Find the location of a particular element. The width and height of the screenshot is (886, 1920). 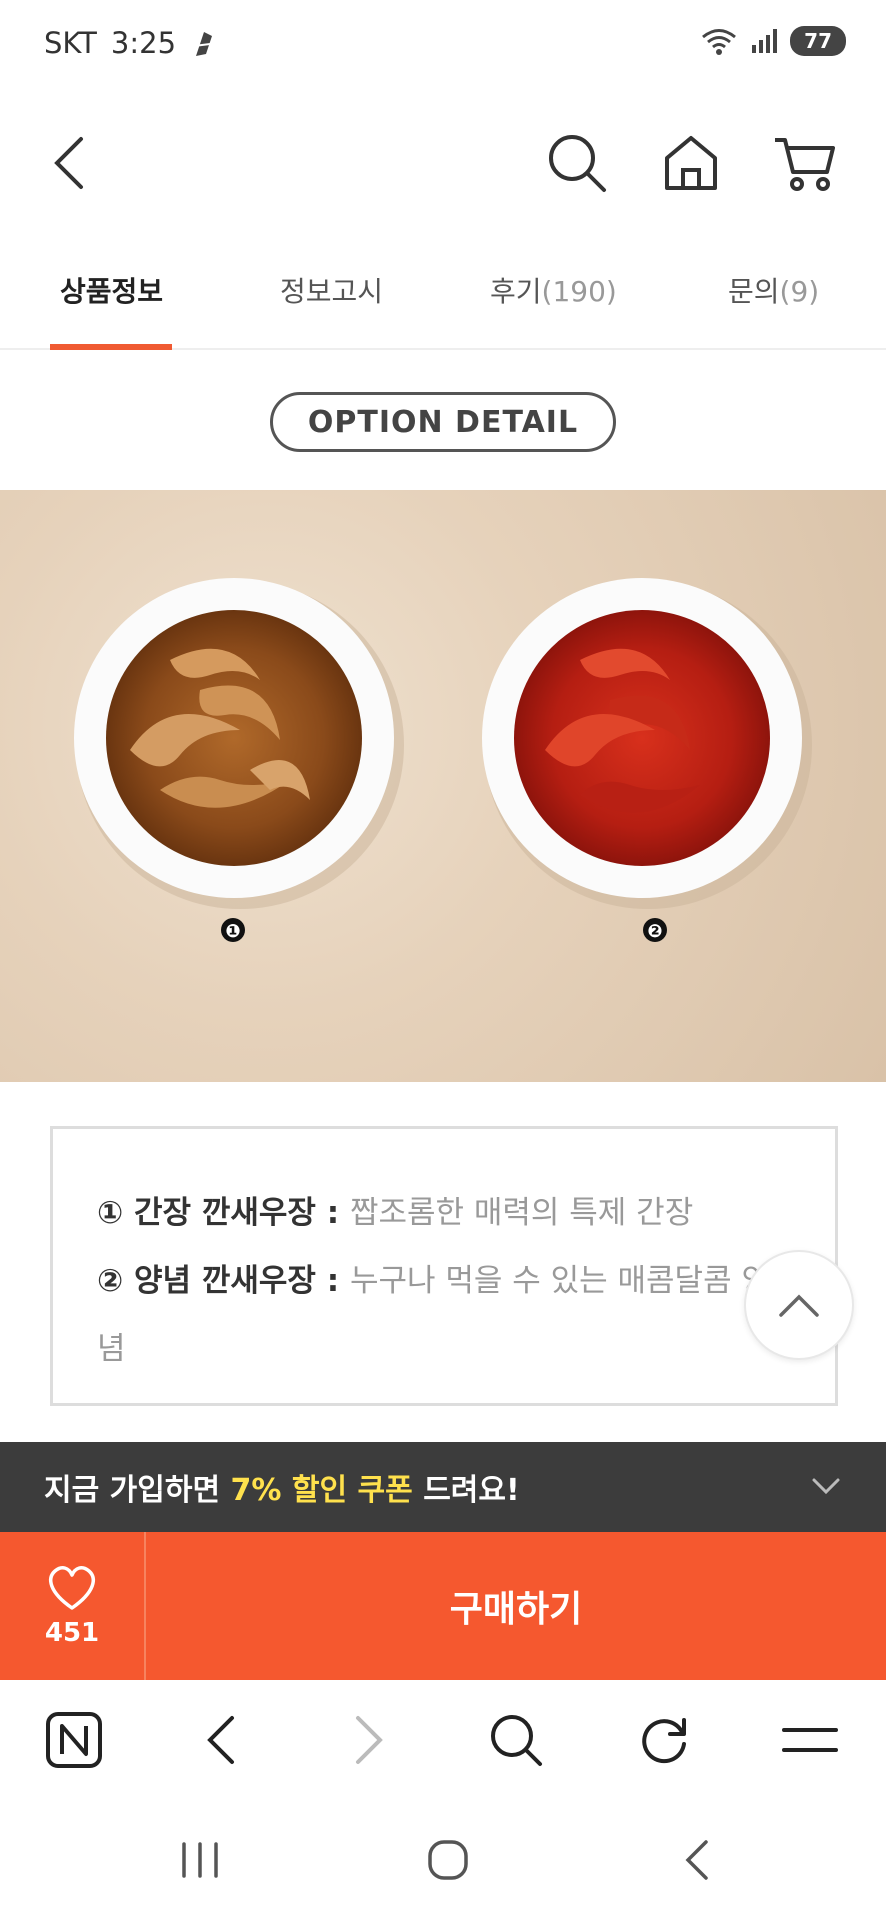

tab-label: 상품정보 is located at coordinates (112, 291).